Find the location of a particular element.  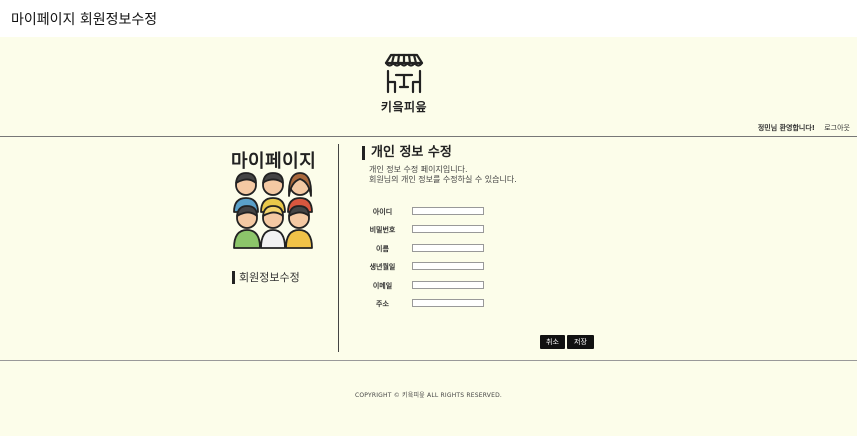

header-divider is located at coordinates (428, 136).